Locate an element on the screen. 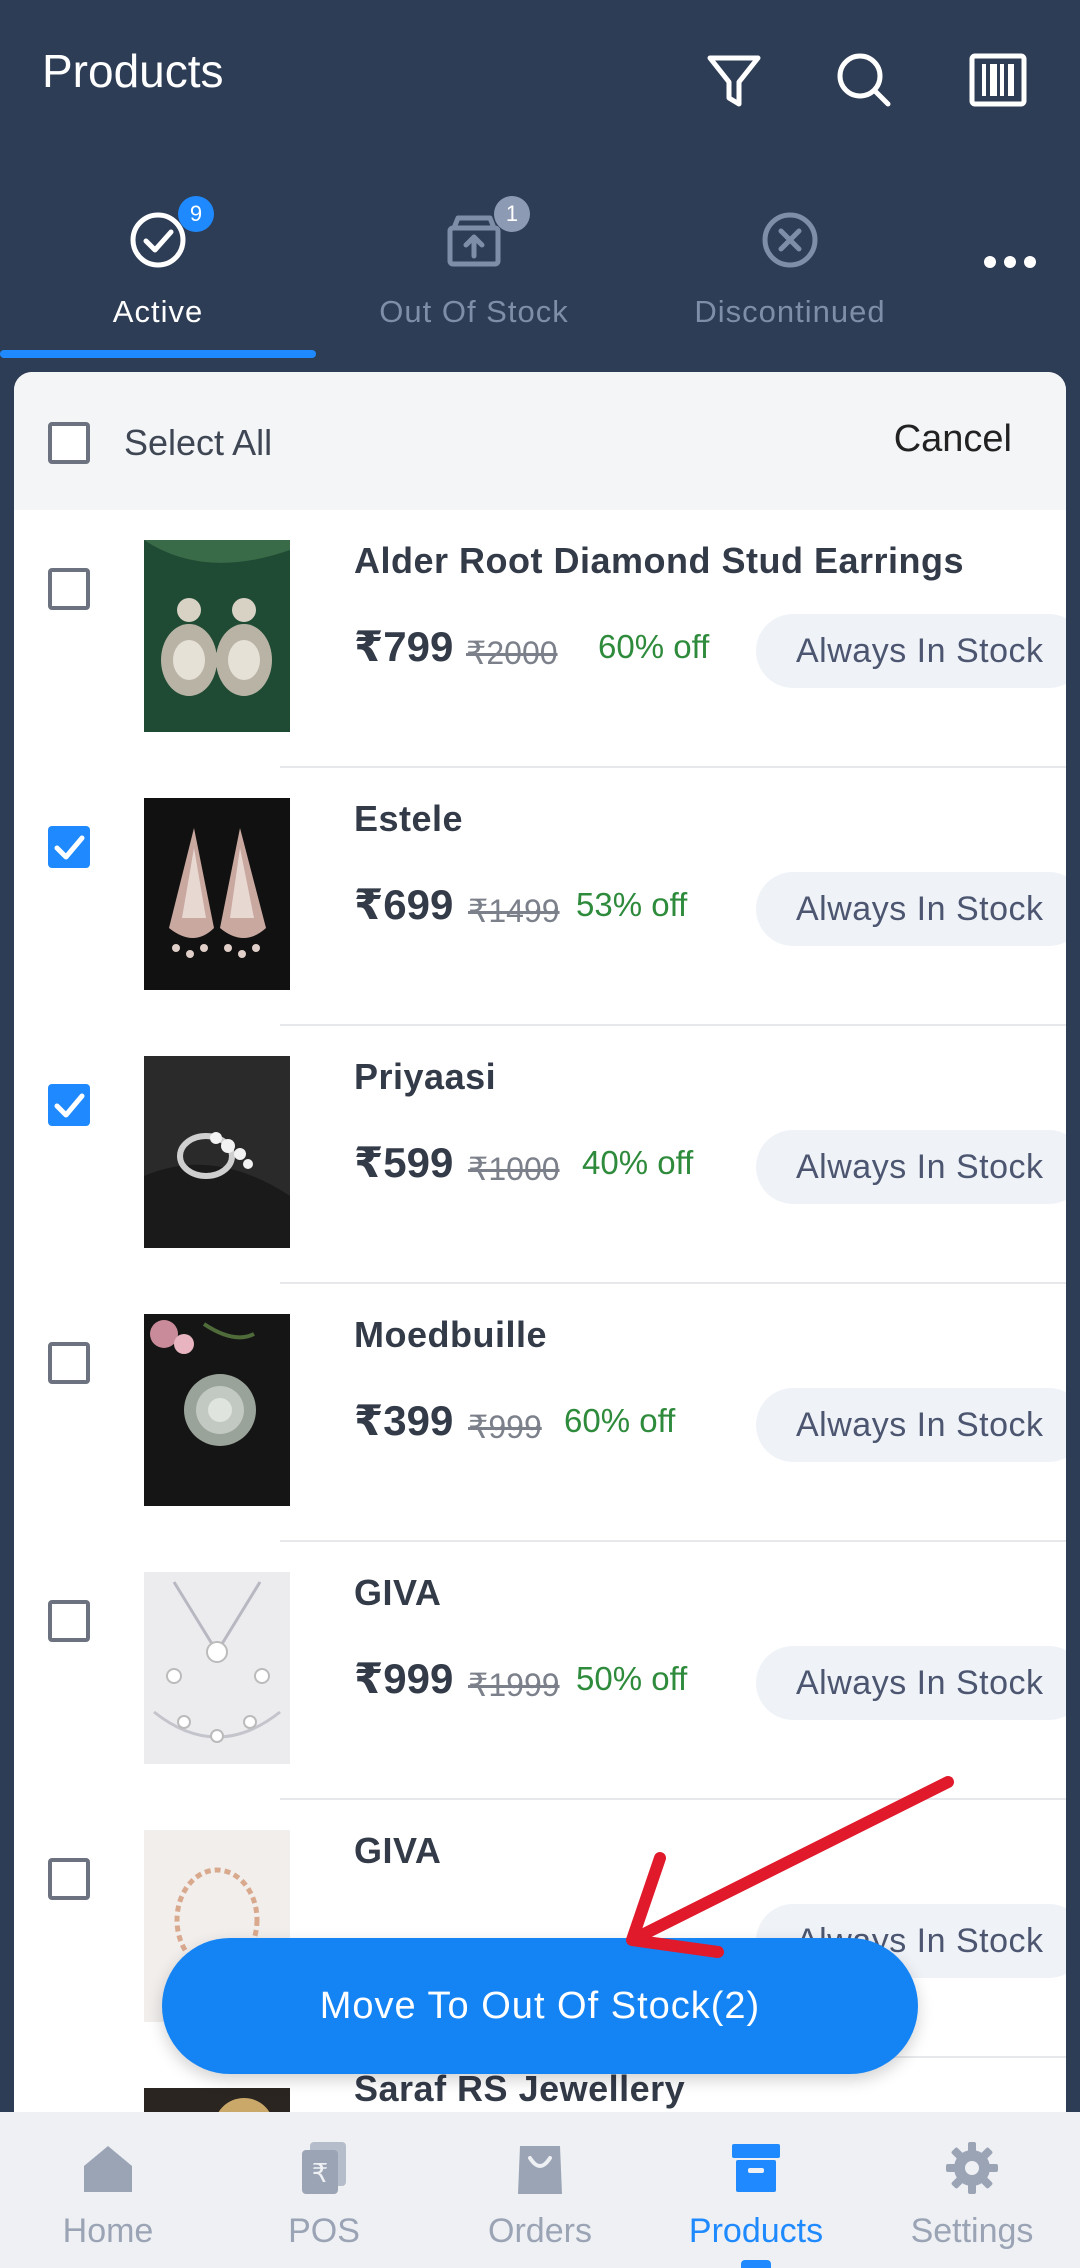 The width and height of the screenshot is (1080, 2268). active-nav-indicator is located at coordinates (756, 2264).